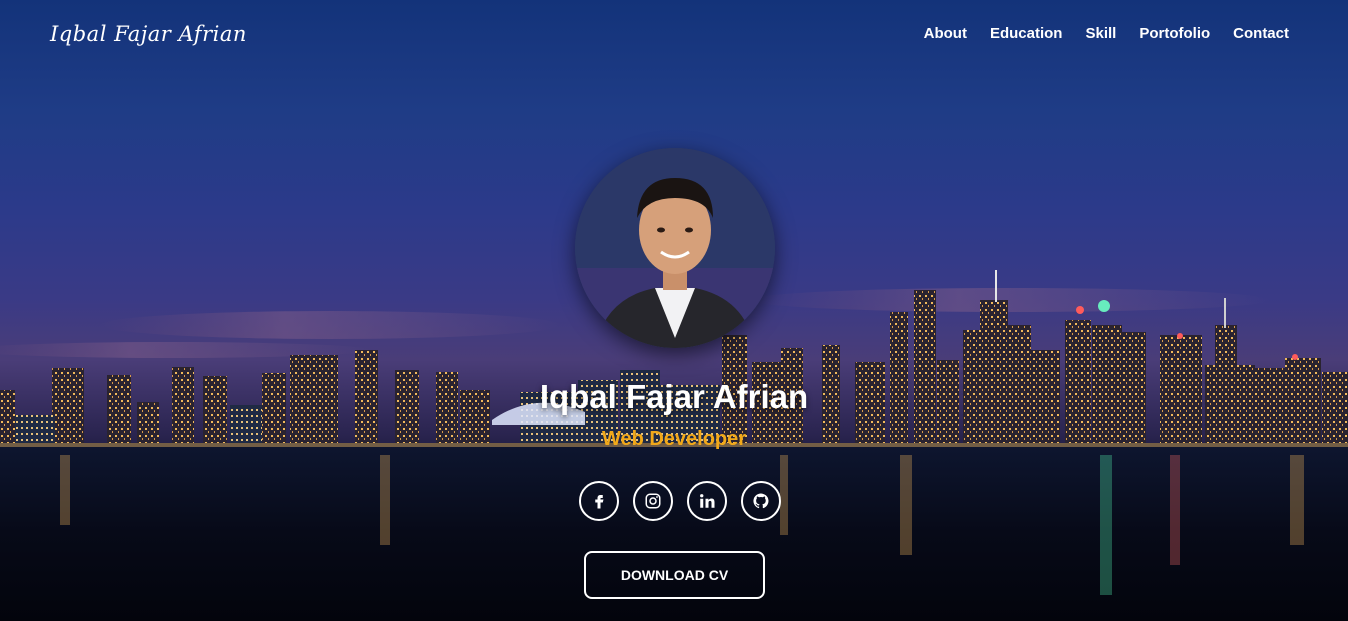 This screenshot has width=1348, height=621. Describe the element at coordinates (674, 396) in the screenshot. I see `hero-name: Iqbal Fajar Afrian` at that location.